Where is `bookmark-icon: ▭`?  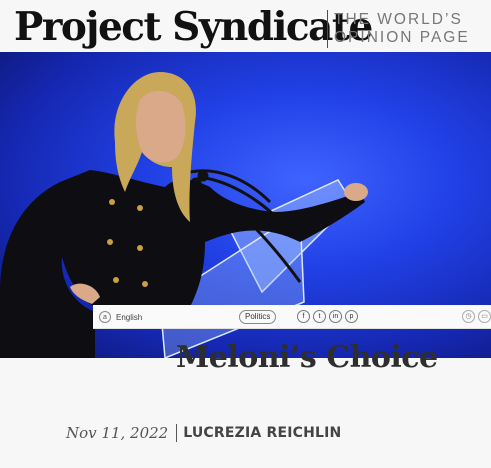
bookmark-icon: ▭ is located at coordinates (484, 316).